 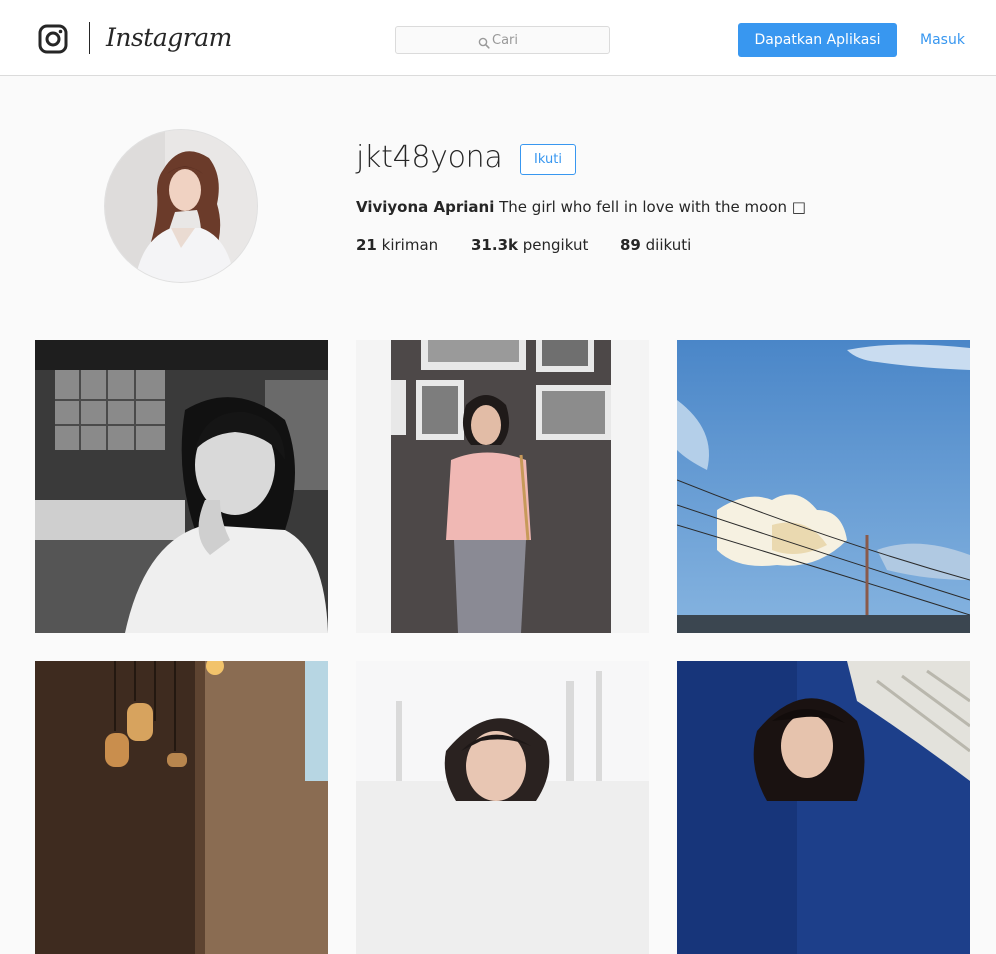 I want to click on search-box, so click(x=502, y=40).